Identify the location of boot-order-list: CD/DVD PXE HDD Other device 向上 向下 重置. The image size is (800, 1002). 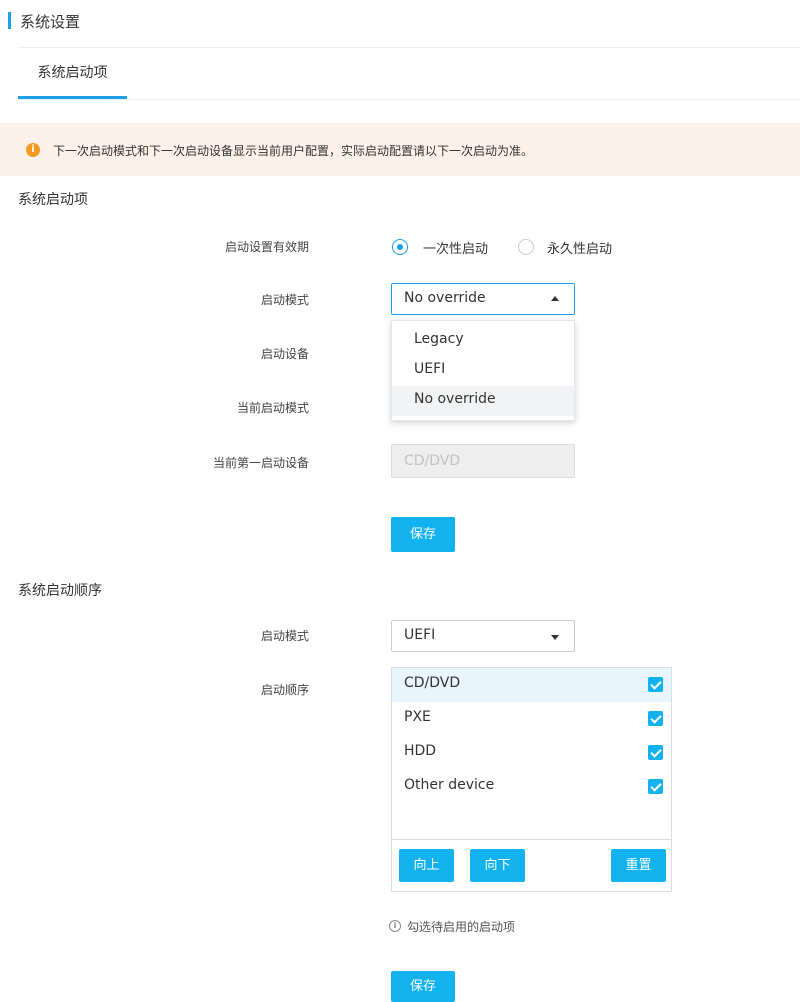
(531, 779).